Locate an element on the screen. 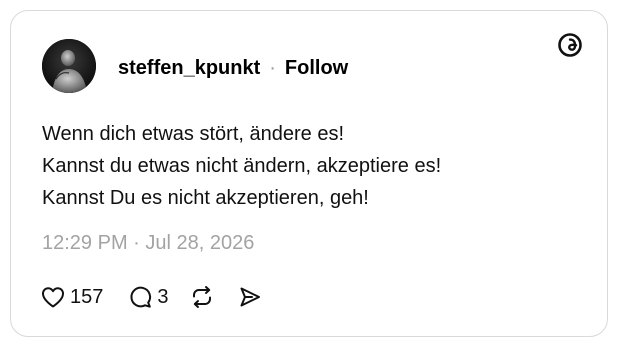 The height and width of the screenshot is (349, 620). post-text-line: Wenn dich etwas stört, ändere es! is located at coordinates (193, 134).